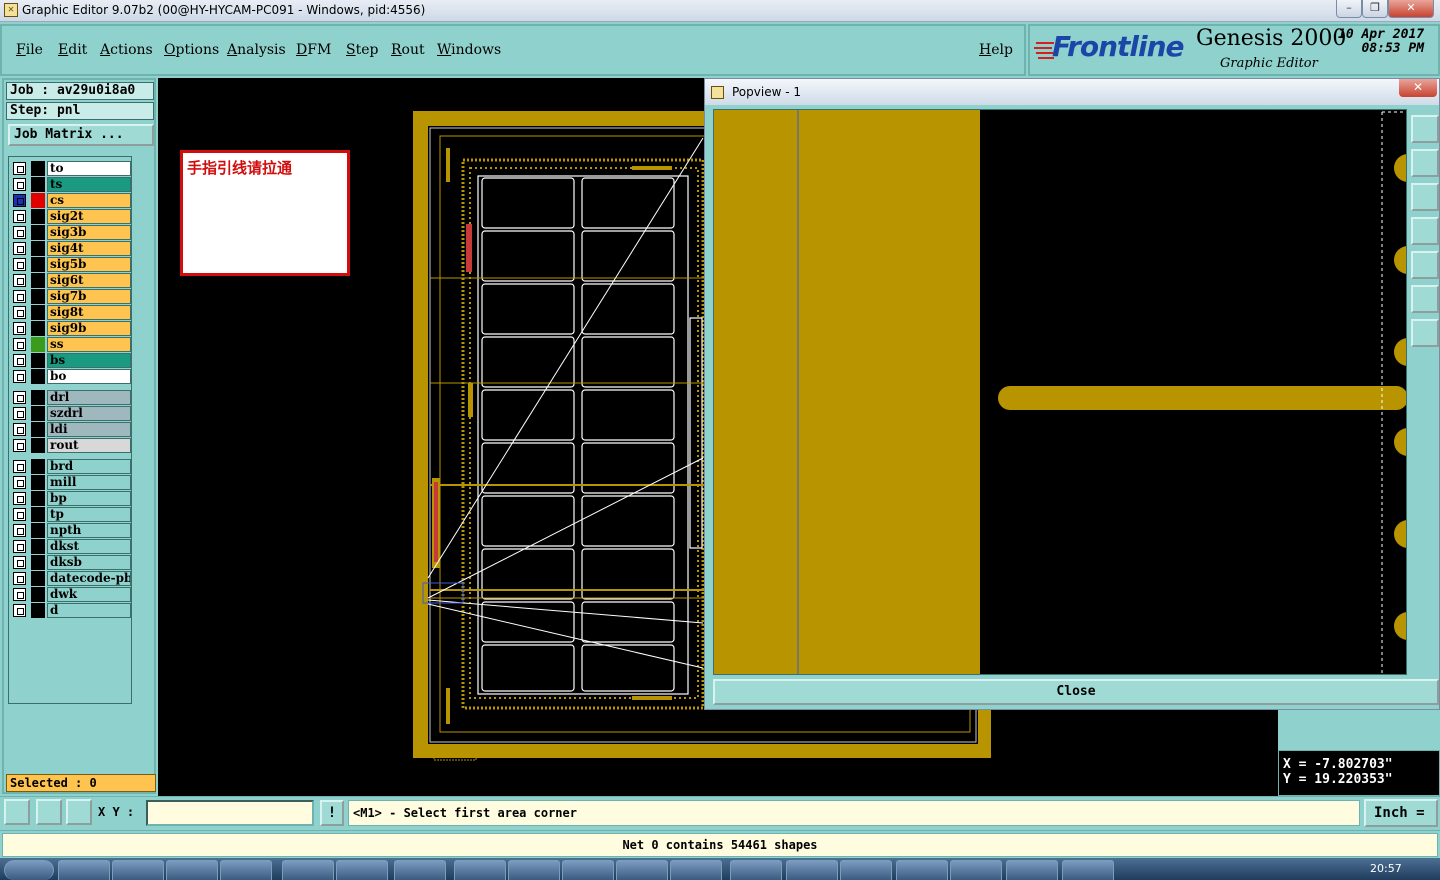  I want to click on layer-name: bp, so click(89, 498).